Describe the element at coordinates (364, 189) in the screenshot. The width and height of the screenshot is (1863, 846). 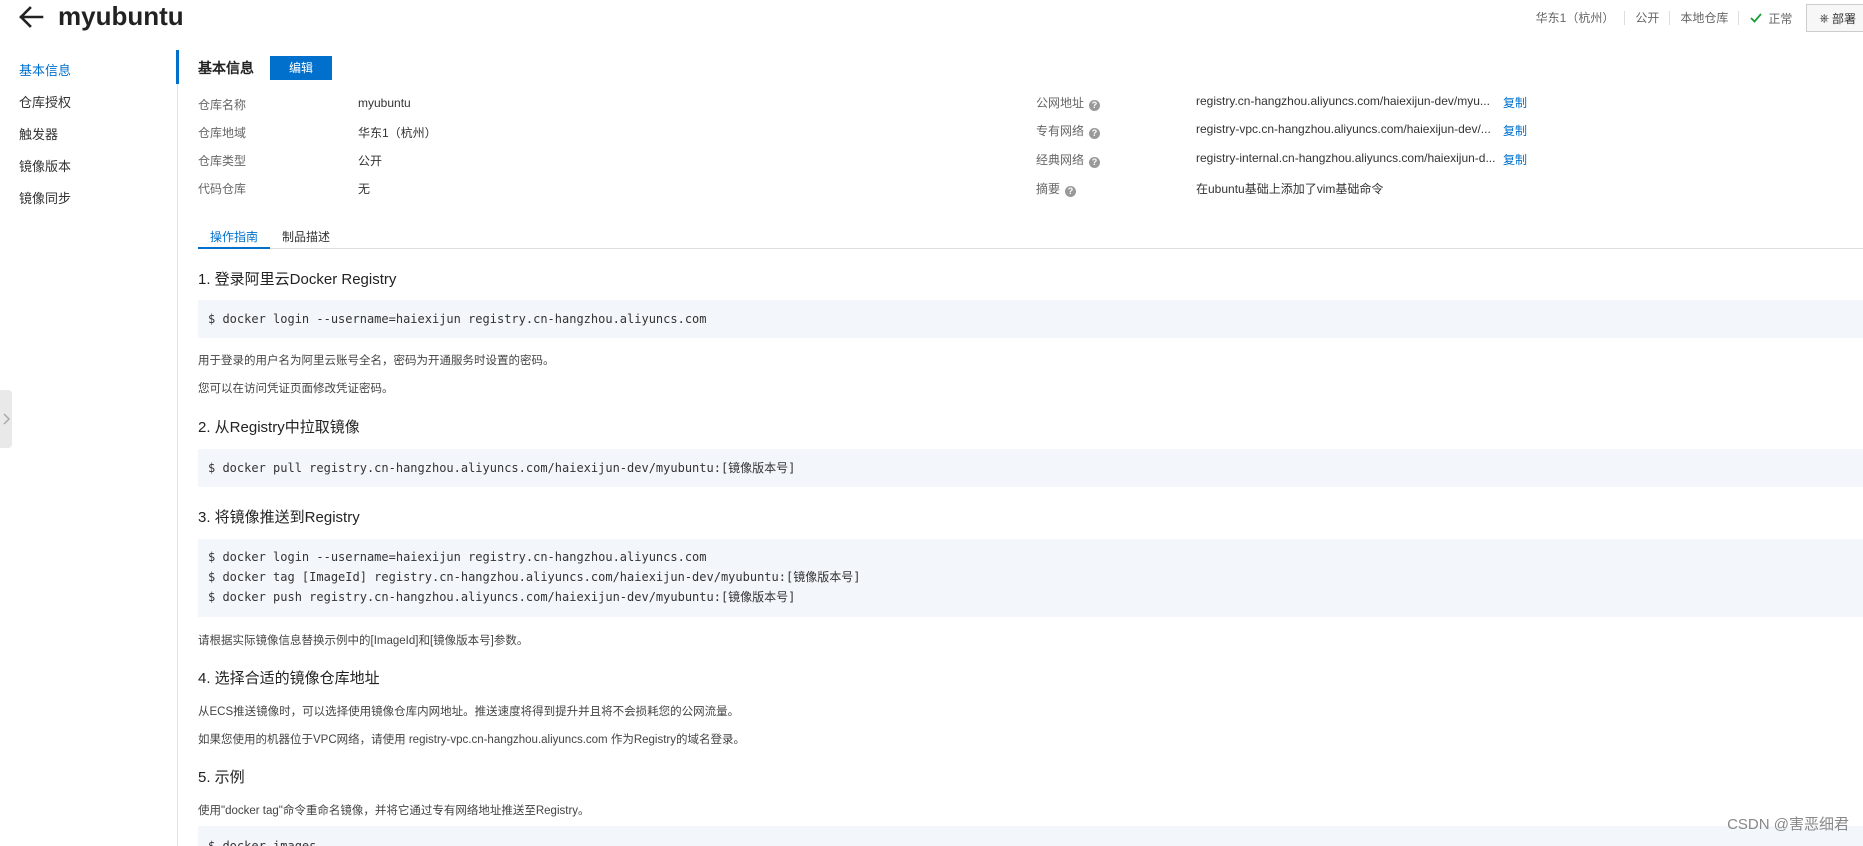
I see `code-repo-value: 无` at that location.